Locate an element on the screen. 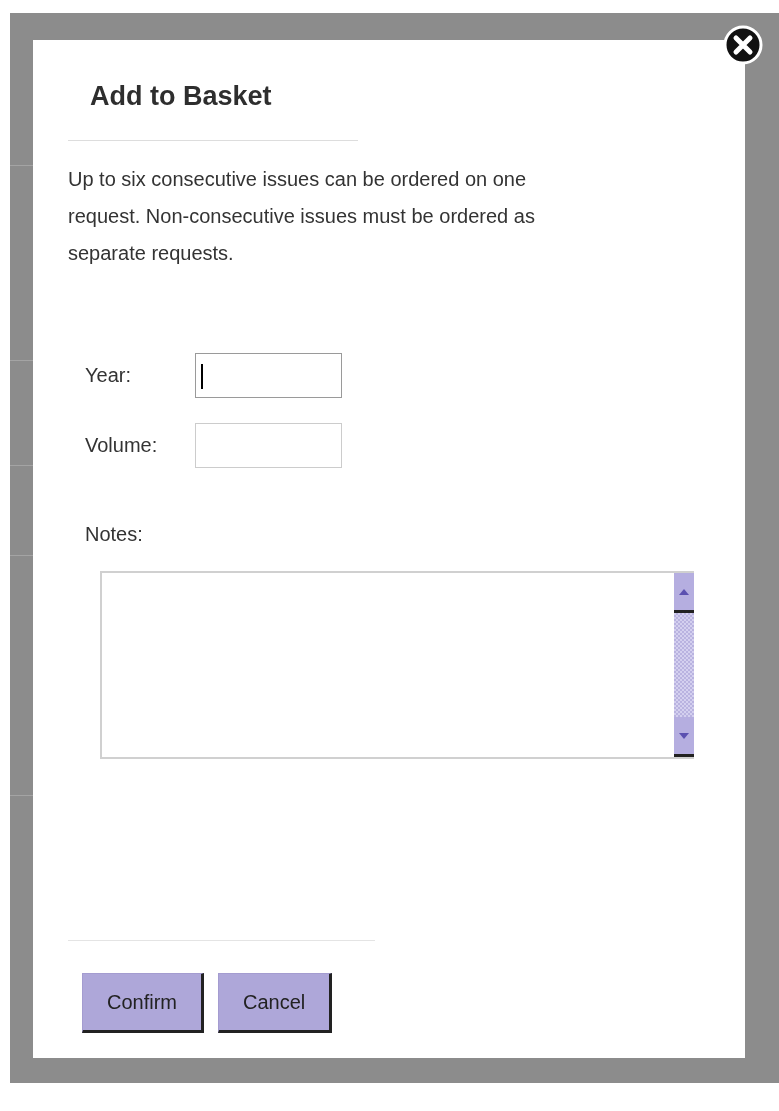  instructions-text: Up to six consecutive issues can be ordered on one request. Non-consecutive issues must be ordered as separate requests. is located at coordinates (302, 216).